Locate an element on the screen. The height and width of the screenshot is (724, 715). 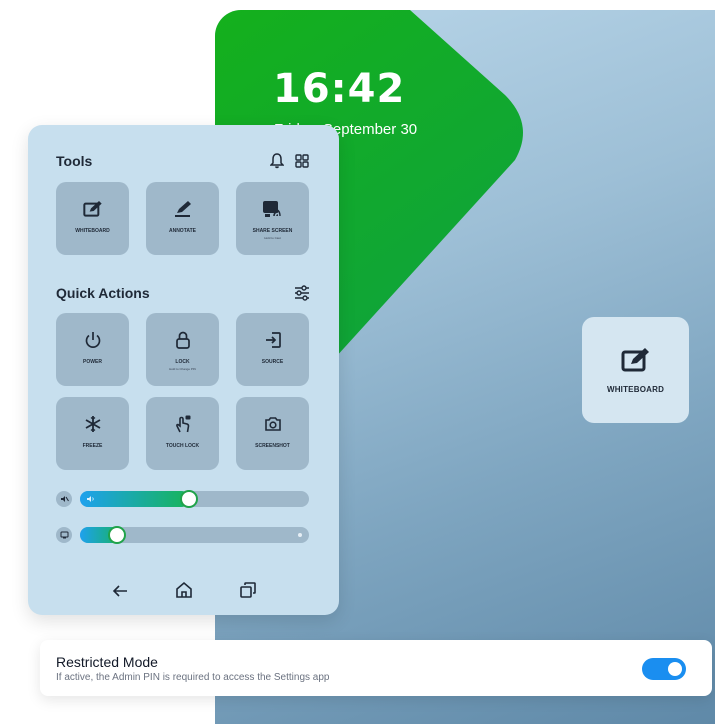
action-lock-button: LOCK Hold to Change PIN is located at coordinates (182, 349).